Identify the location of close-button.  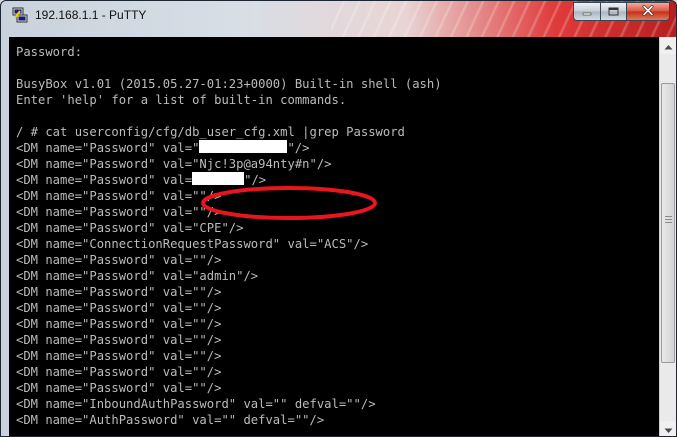
(648, 11).